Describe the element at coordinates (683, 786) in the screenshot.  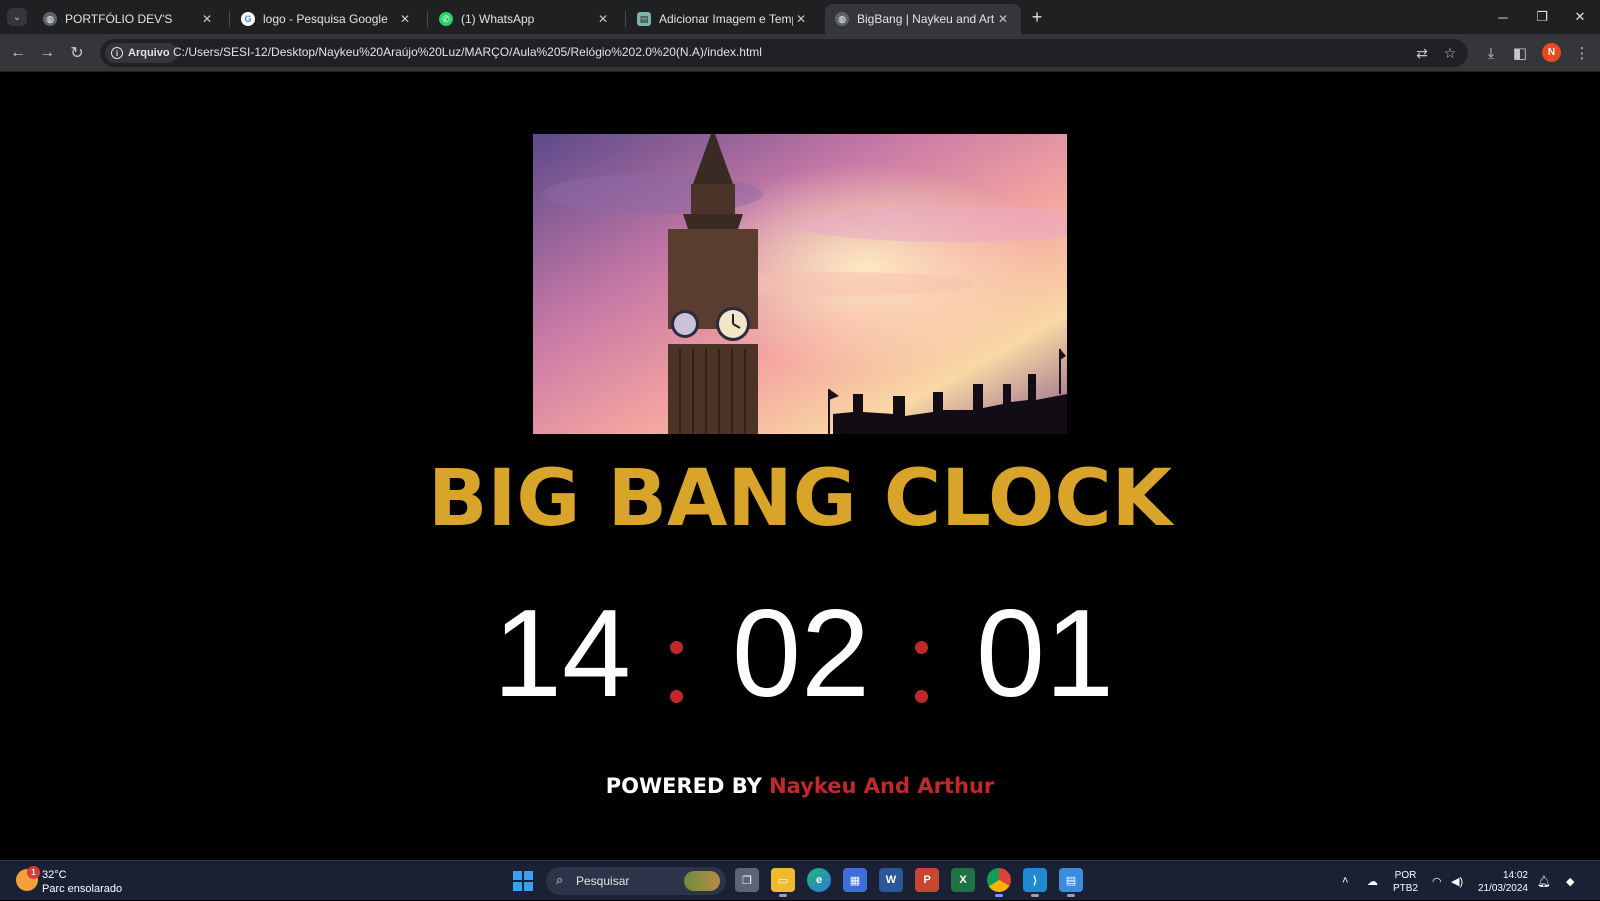
I see `powered-by-label: POWERED BY` at that location.